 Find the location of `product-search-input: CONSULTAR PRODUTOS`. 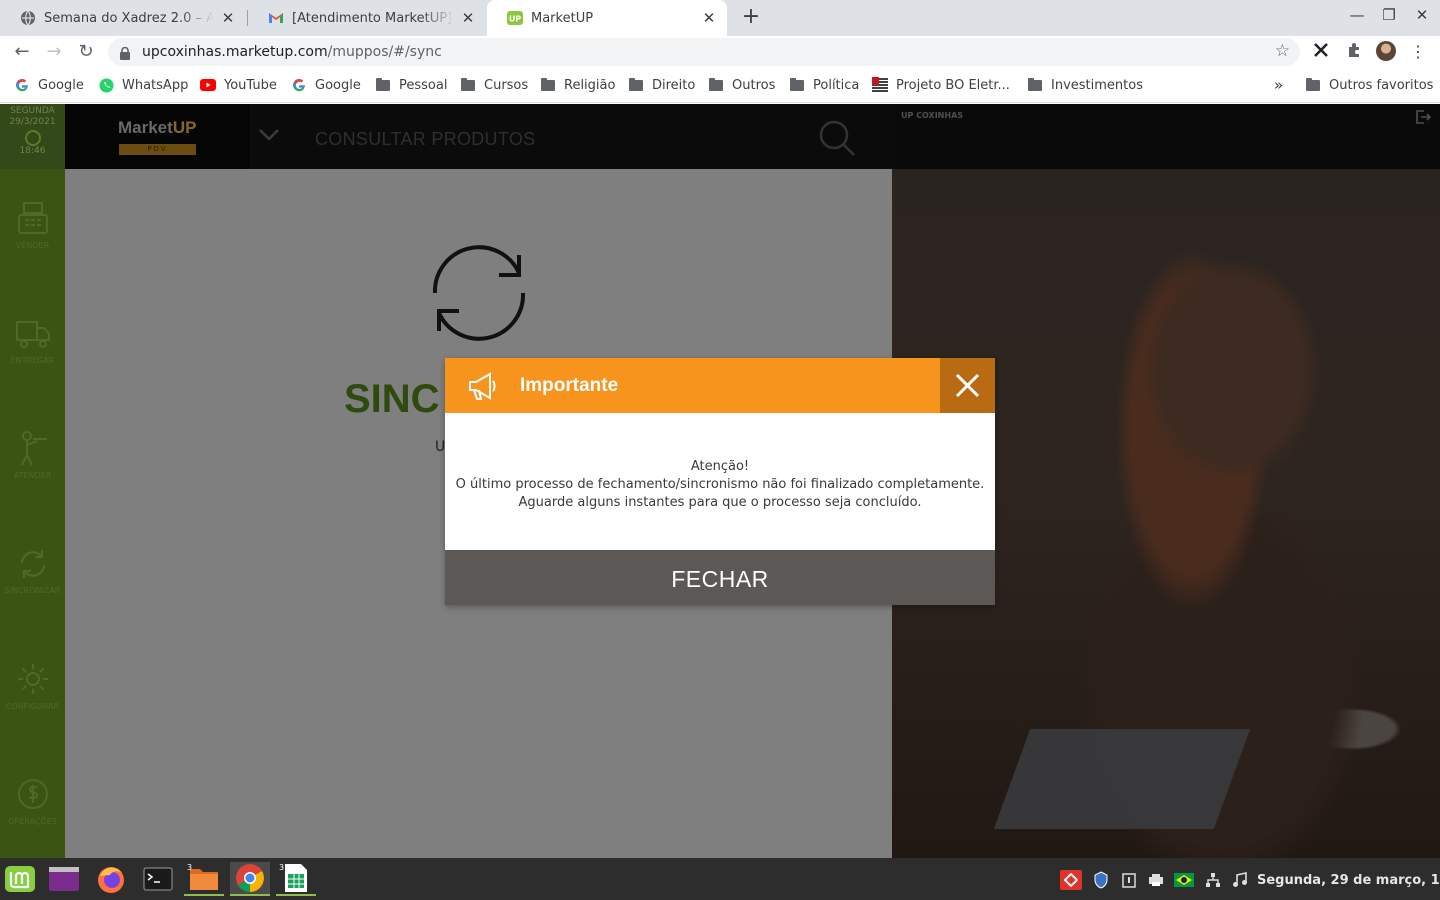

product-search-input: CONSULTAR PRODUTOS is located at coordinates (425, 139).